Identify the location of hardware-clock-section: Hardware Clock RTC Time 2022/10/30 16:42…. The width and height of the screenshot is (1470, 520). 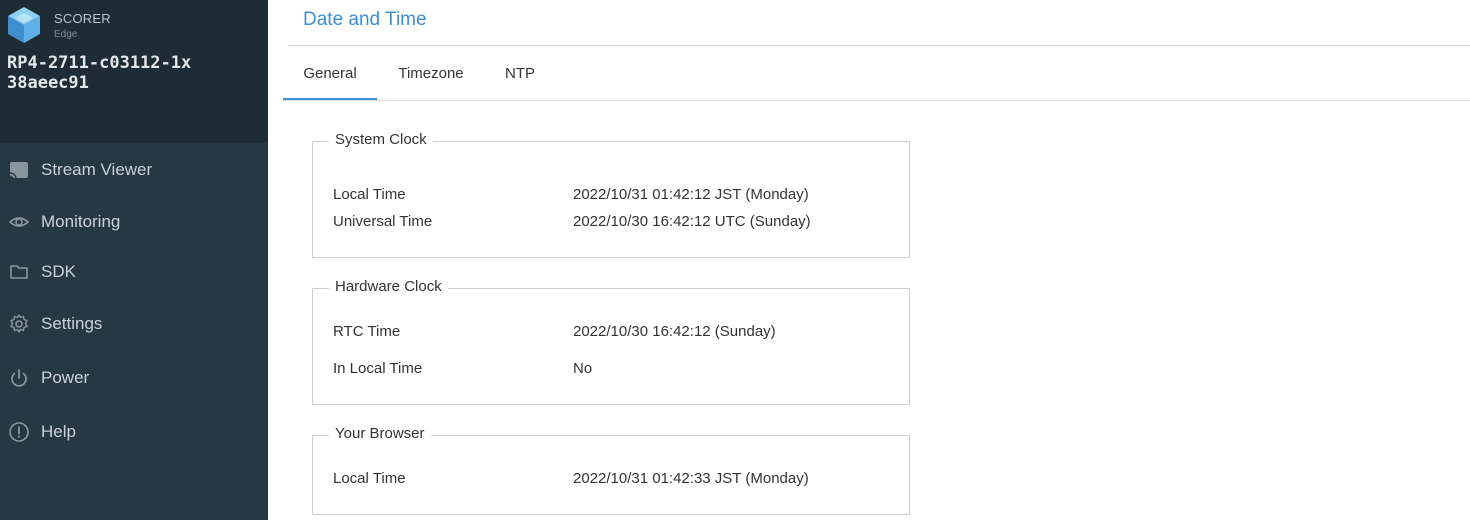
(611, 341).